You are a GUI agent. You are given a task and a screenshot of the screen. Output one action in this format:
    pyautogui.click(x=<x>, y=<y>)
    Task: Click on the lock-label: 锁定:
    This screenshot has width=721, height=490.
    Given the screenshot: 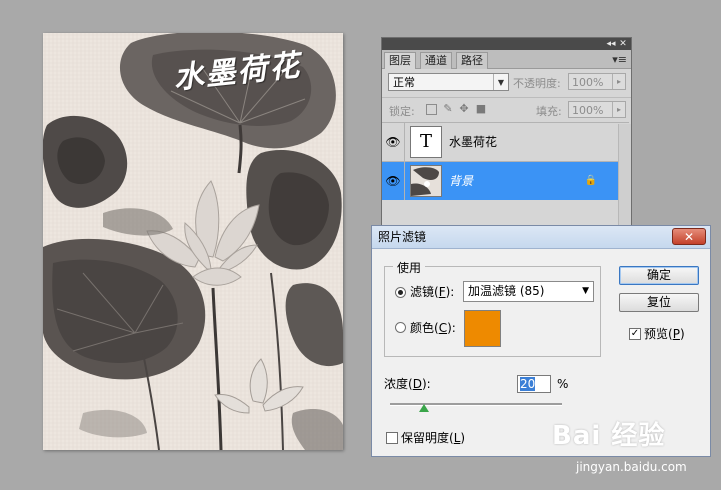 What is the action you would take?
    pyautogui.click(x=402, y=111)
    